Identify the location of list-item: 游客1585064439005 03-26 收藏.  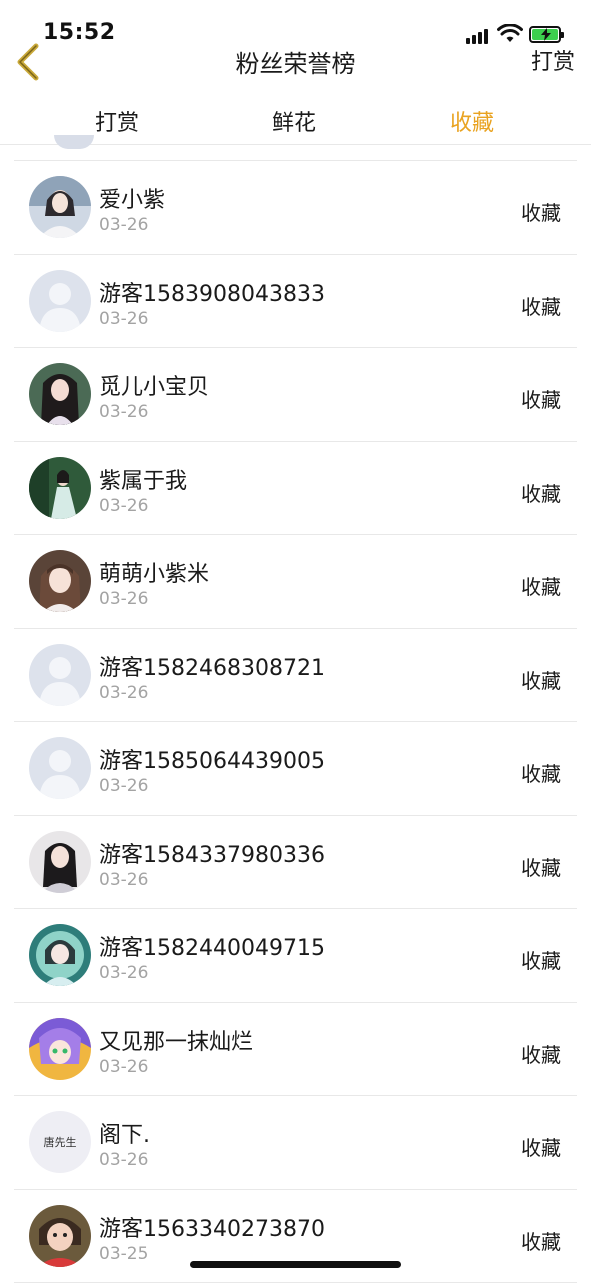
(295, 769).